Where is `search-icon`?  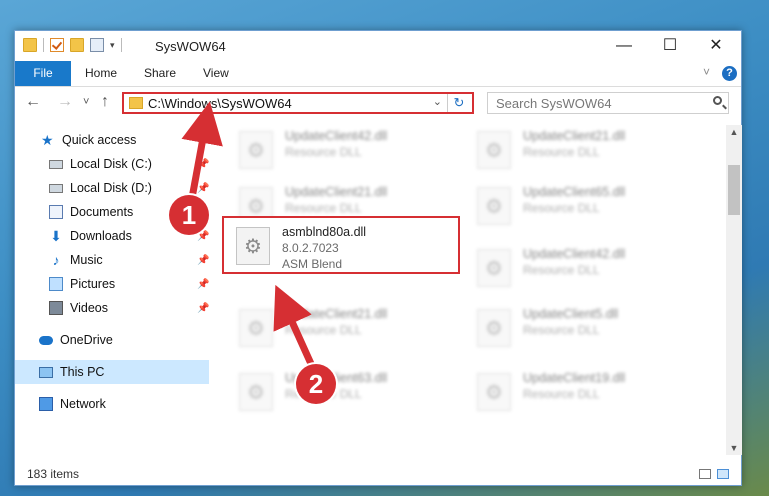 search-icon is located at coordinates (717, 100).